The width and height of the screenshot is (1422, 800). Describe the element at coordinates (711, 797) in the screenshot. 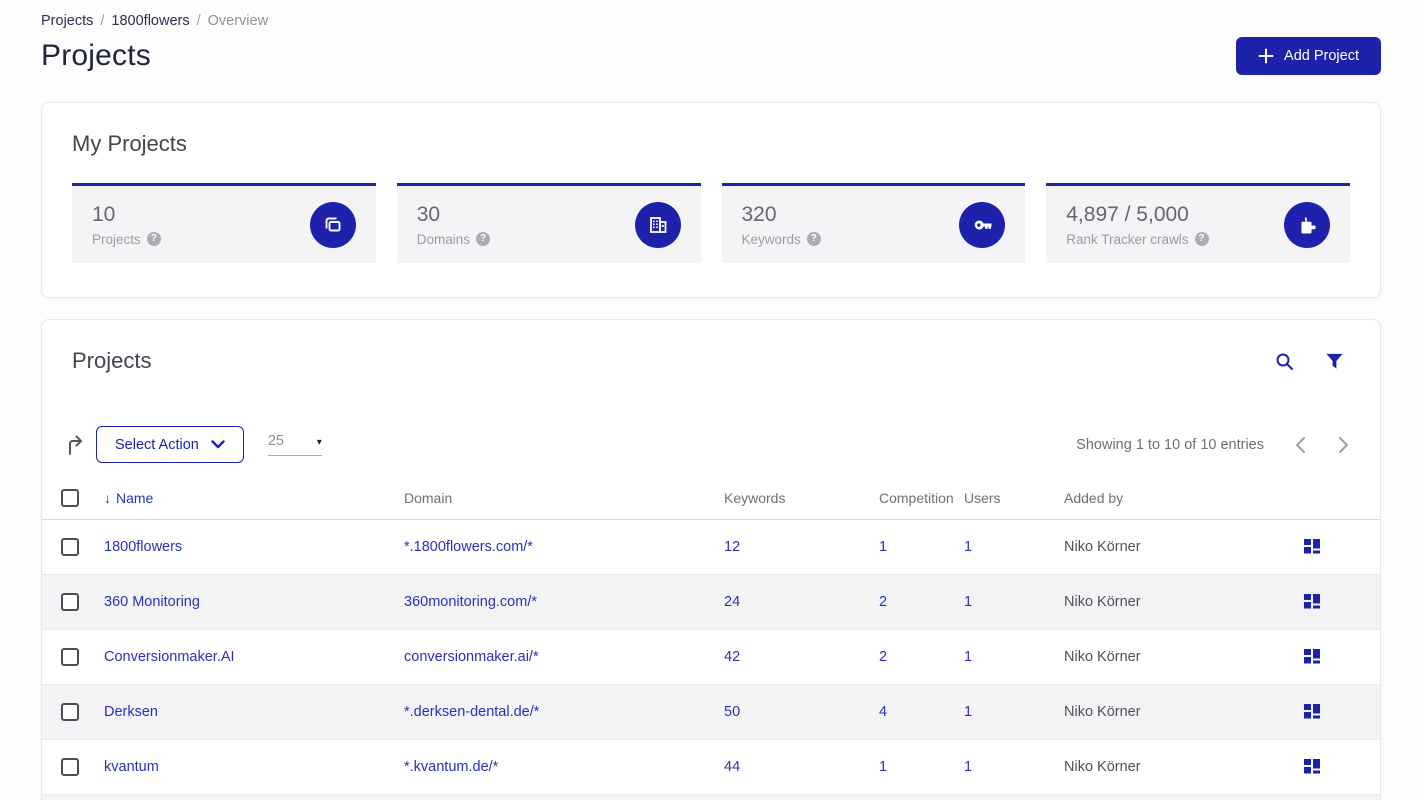

I see `table-row-partial` at that location.